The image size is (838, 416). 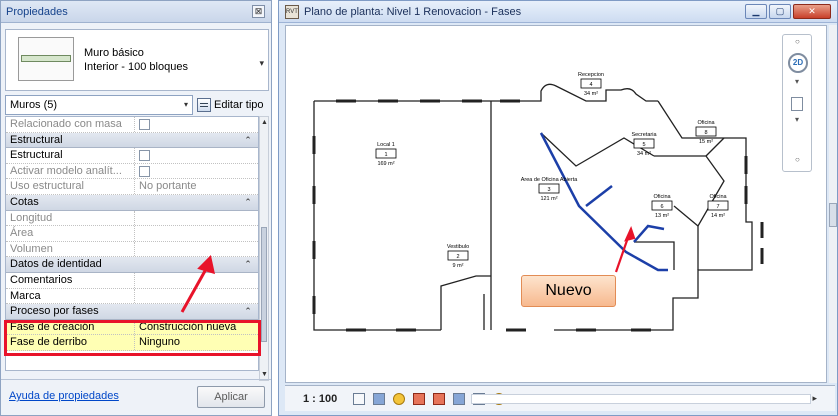 What do you see at coordinates (99, 105) in the screenshot?
I see `instance-filter-dropdown: Muros (5) ▾` at bounding box center [99, 105].